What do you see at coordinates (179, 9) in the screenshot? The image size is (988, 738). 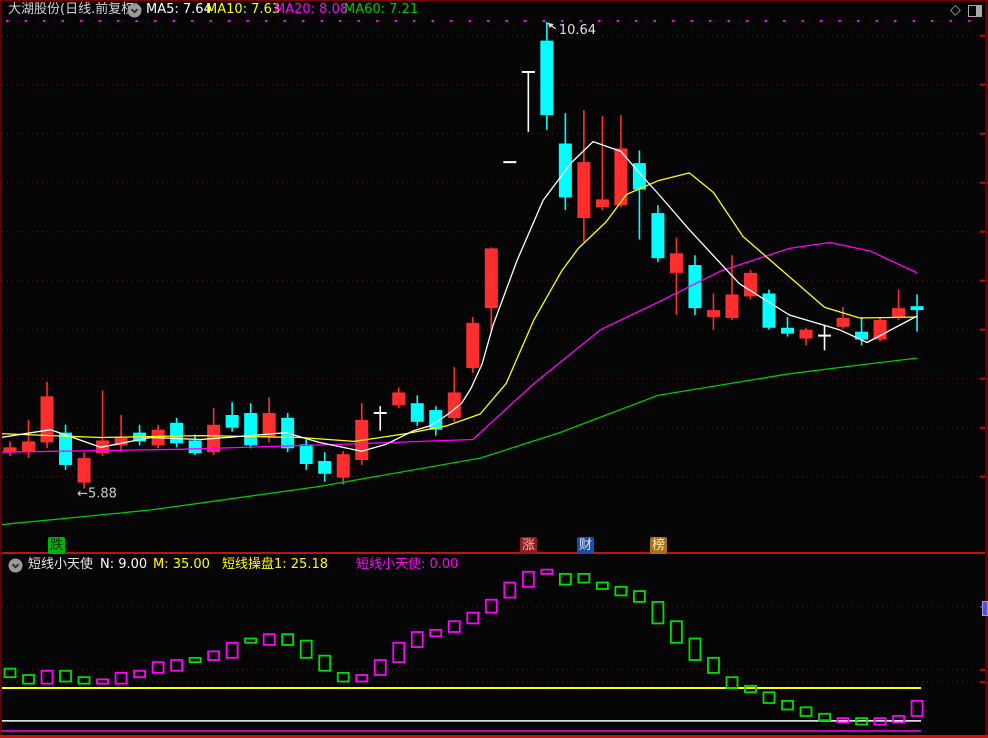 I see `ma5-label: MA5: 7.64` at bounding box center [179, 9].